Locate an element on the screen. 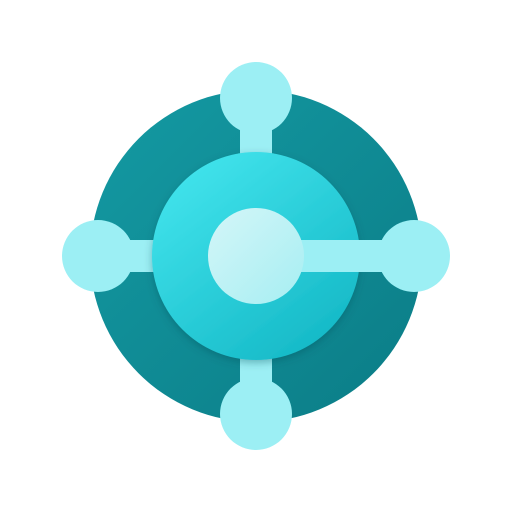 Image resolution: width=512 pixels, height=512 pixels. center-node is located at coordinates (256, 256).